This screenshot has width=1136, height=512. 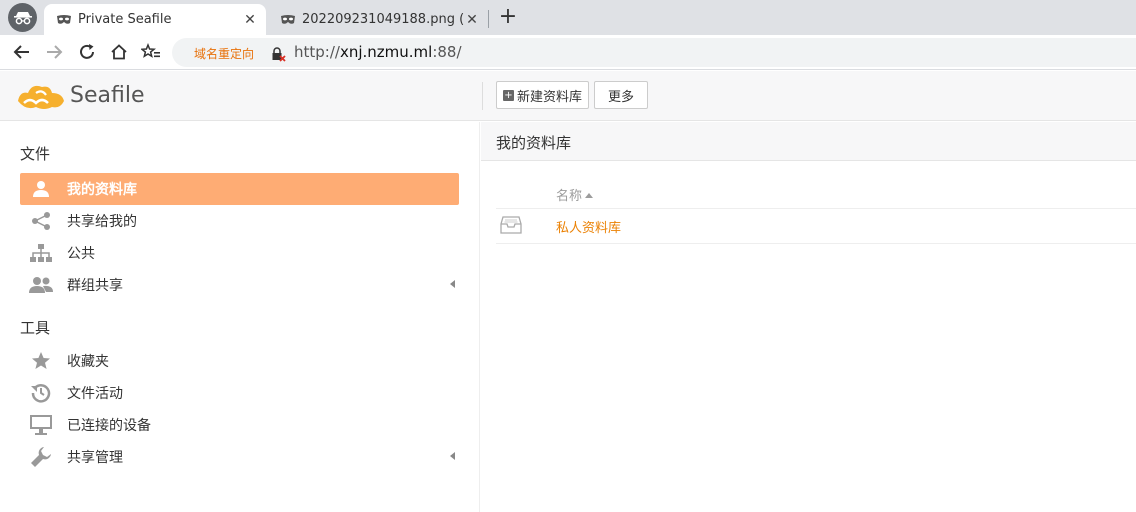 What do you see at coordinates (95, 286) in the screenshot?
I see `sidebar-item-label: 群组共享` at bounding box center [95, 286].